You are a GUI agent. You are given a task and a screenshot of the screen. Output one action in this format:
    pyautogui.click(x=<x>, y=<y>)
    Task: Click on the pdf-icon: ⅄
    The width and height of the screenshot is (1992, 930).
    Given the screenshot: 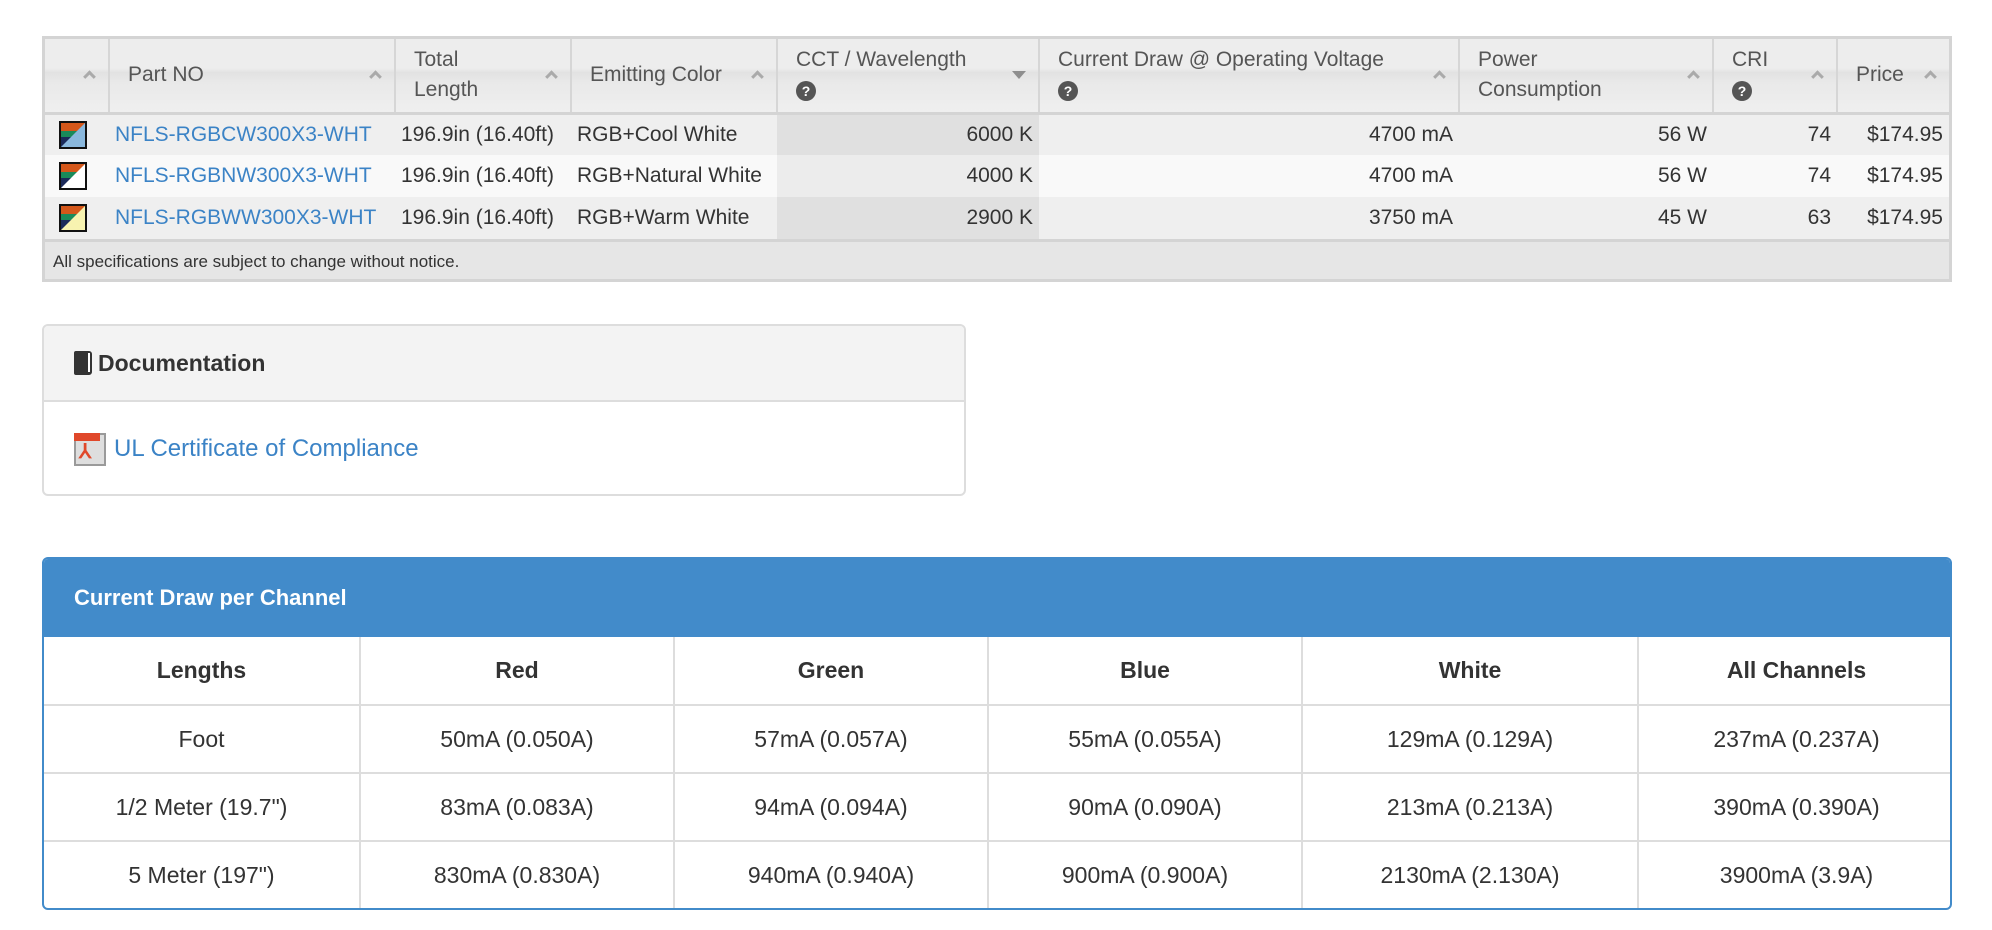 What is the action you would take?
    pyautogui.click(x=90, y=449)
    